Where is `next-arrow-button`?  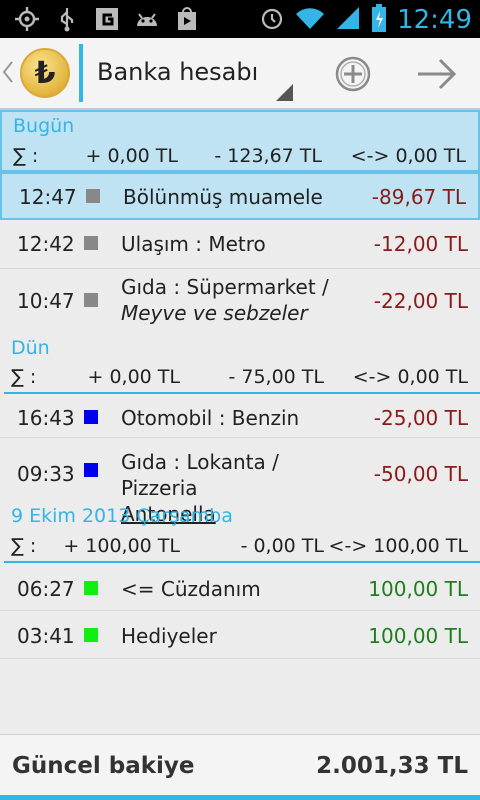
next-arrow-button is located at coordinates (437, 74).